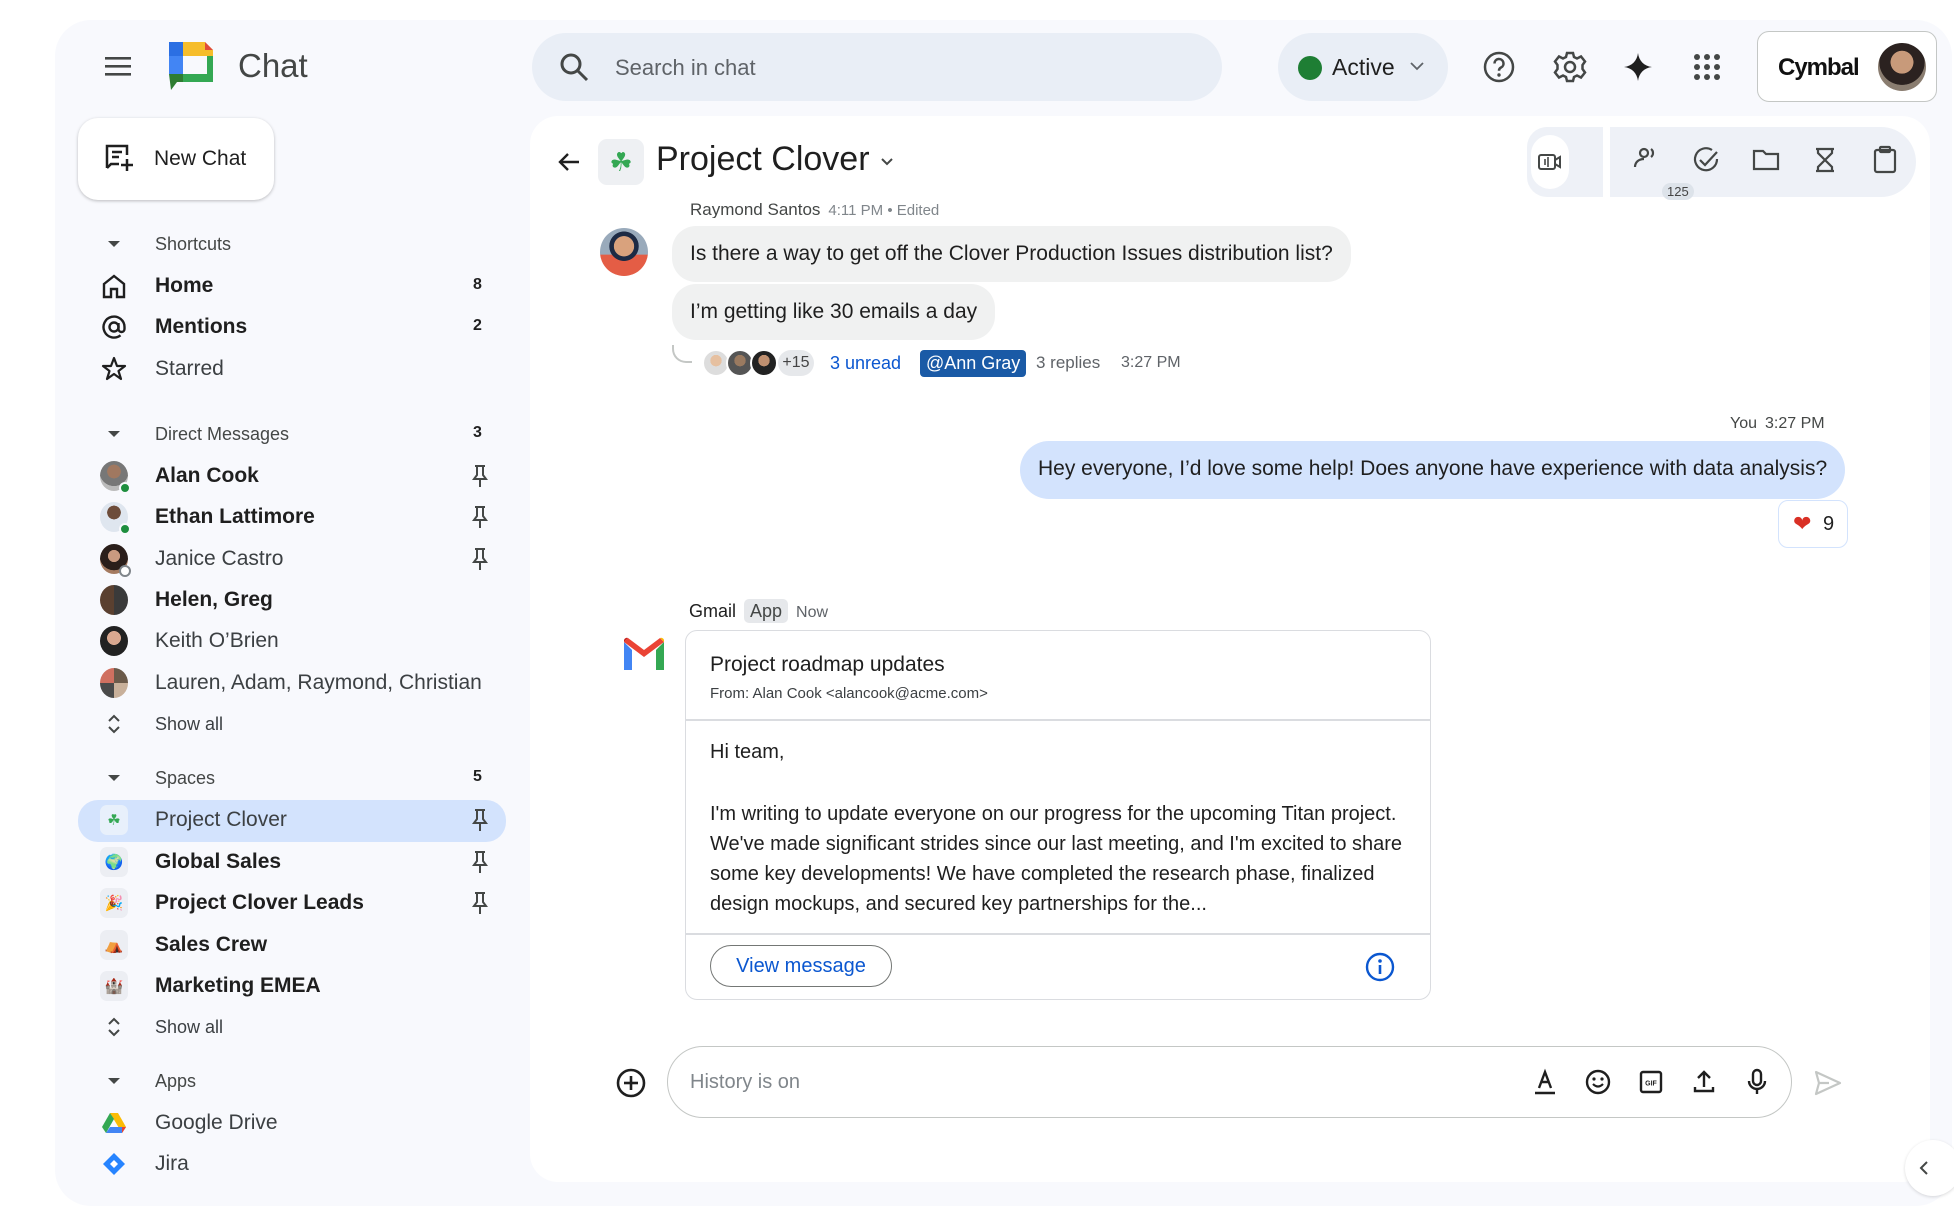 The height and width of the screenshot is (1210, 1954). What do you see at coordinates (292, 986) in the screenshot?
I see `space-item: 🏰 Marketing EMEA` at bounding box center [292, 986].